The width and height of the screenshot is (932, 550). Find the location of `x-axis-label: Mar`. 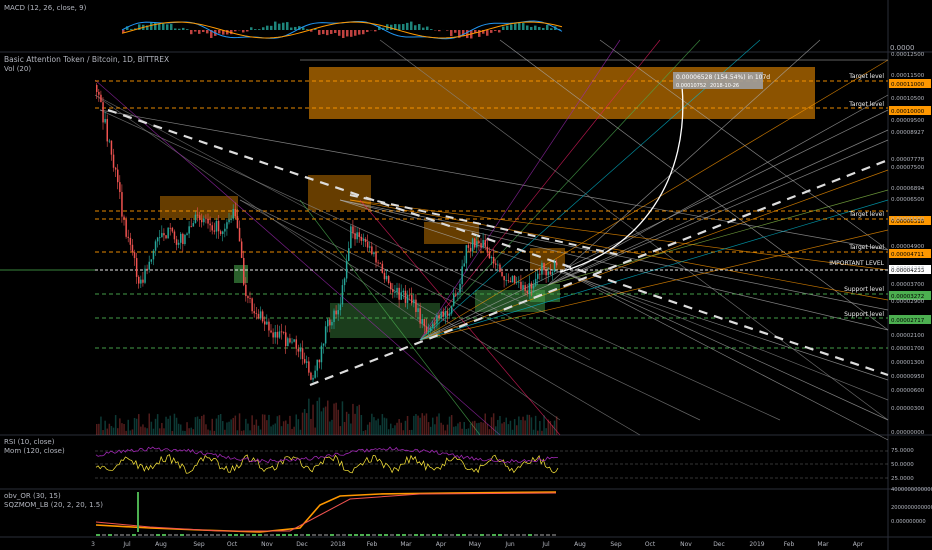

x-axis-label: Mar is located at coordinates (823, 544).